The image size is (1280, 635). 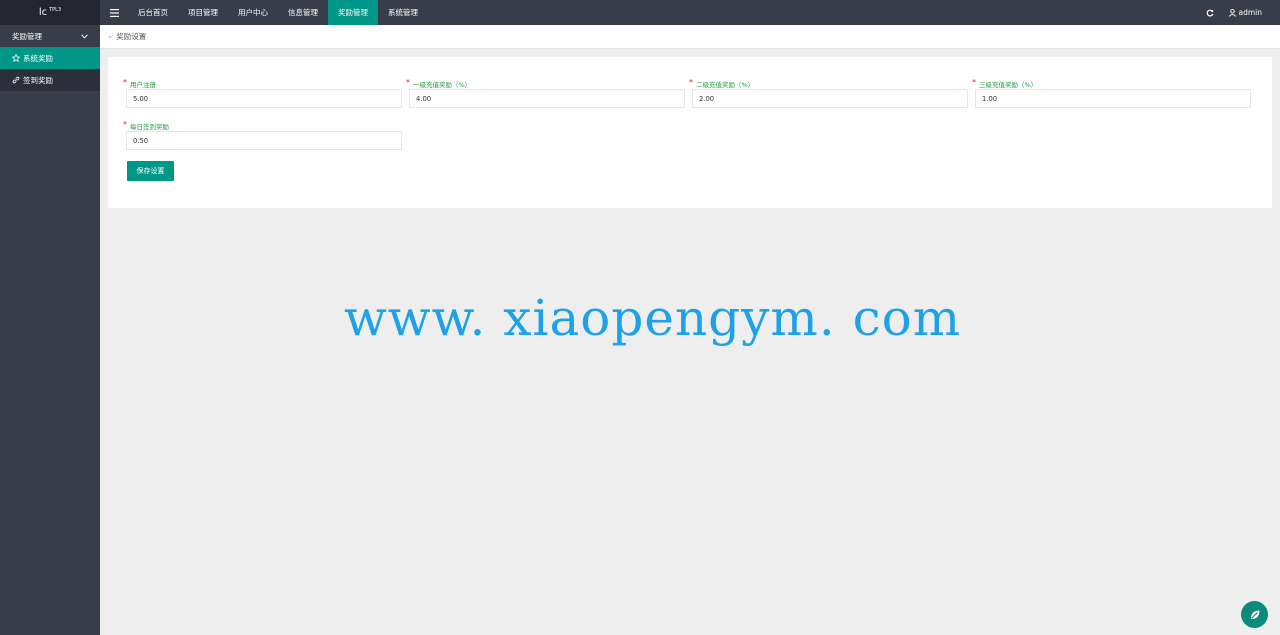 I want to click on username: admin, so click(x=1250, y=12).